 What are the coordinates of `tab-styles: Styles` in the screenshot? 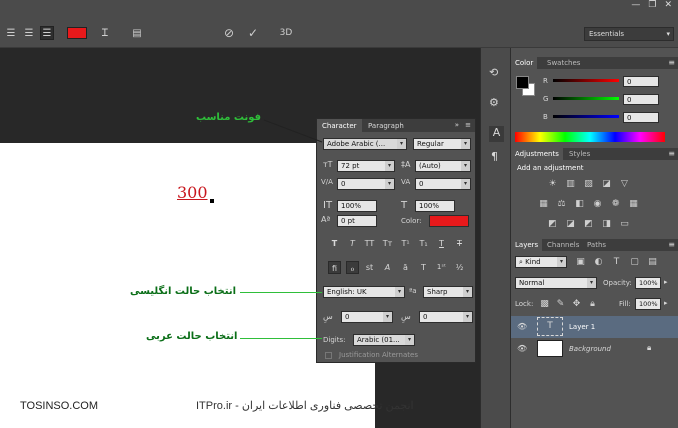 It's located at (579, 154).